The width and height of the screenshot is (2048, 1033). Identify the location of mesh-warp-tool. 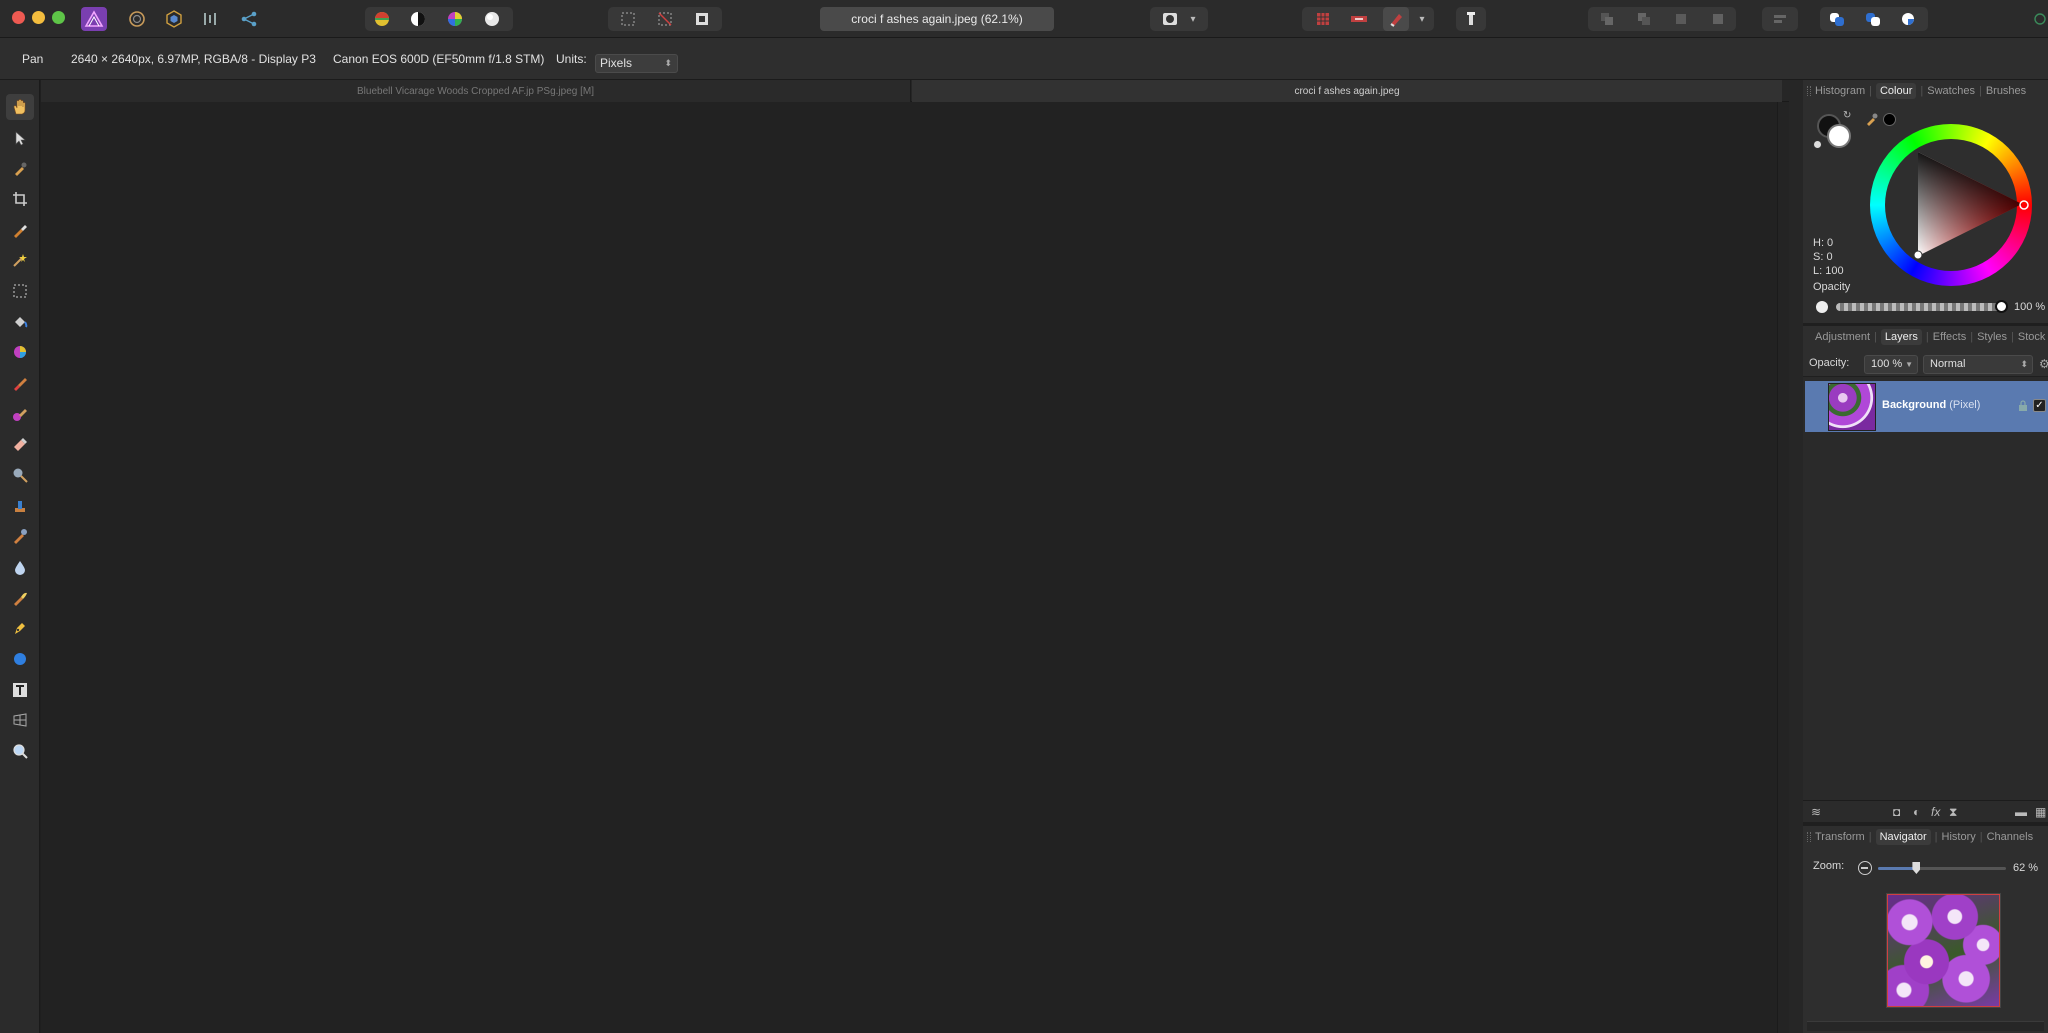
(20, 720).